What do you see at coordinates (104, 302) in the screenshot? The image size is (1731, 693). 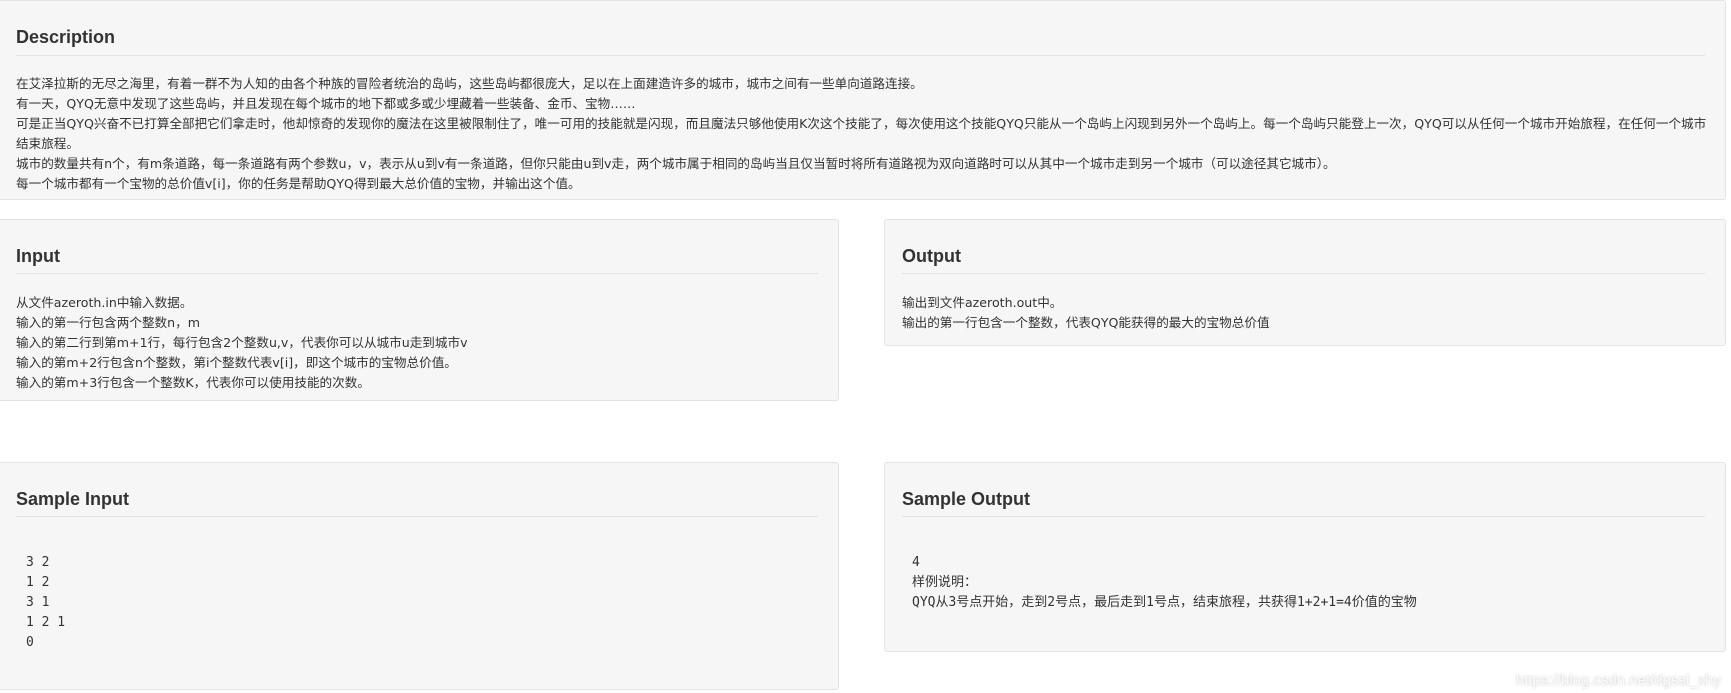 I see `input-line: 从文件azeroth.in中输入数据。` at bounding box center [104, 302].